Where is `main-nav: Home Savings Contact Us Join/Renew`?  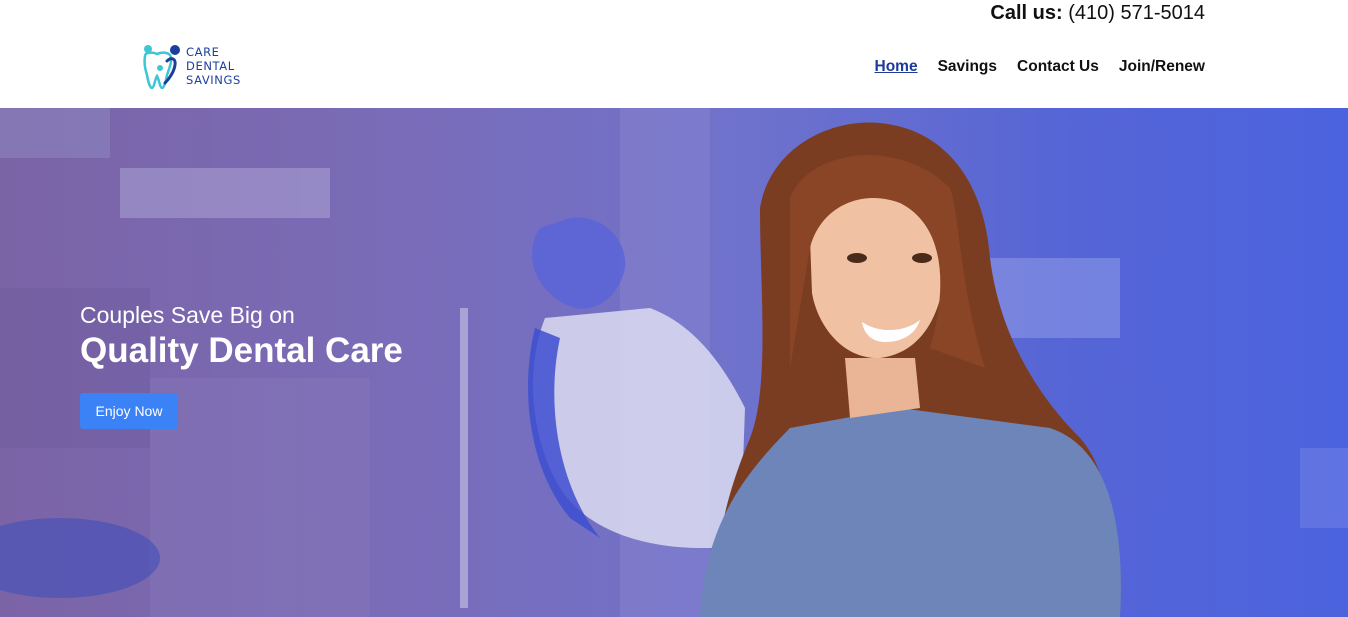
main-nav: Home Savings Contact Us Join/Renew is located at coordinates (1040, 67).